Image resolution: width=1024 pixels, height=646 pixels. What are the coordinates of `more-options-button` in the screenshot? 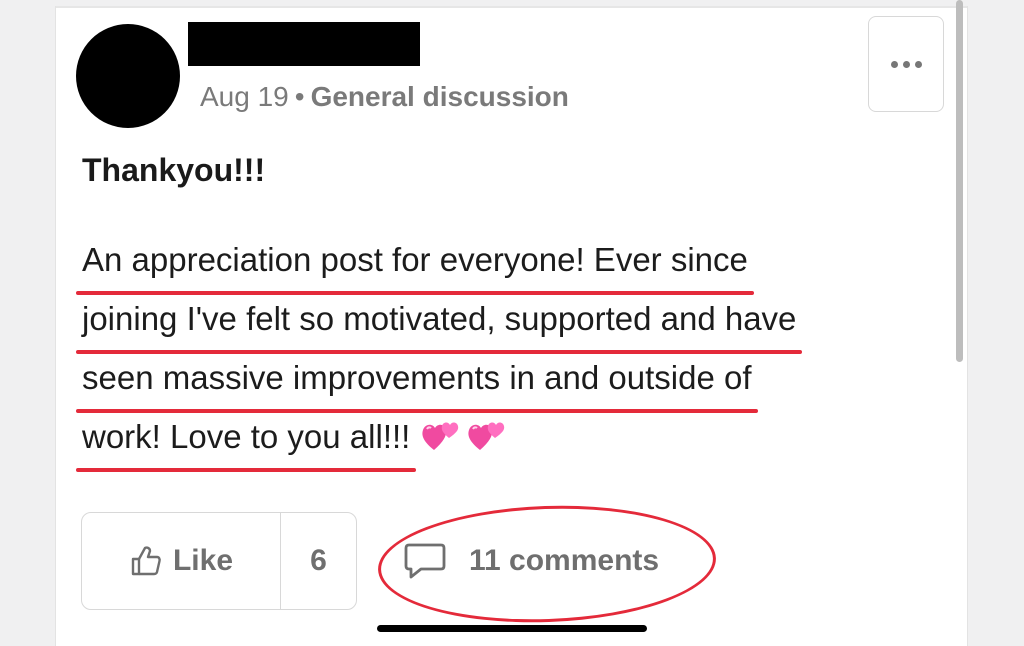 It's located at (906, 64).